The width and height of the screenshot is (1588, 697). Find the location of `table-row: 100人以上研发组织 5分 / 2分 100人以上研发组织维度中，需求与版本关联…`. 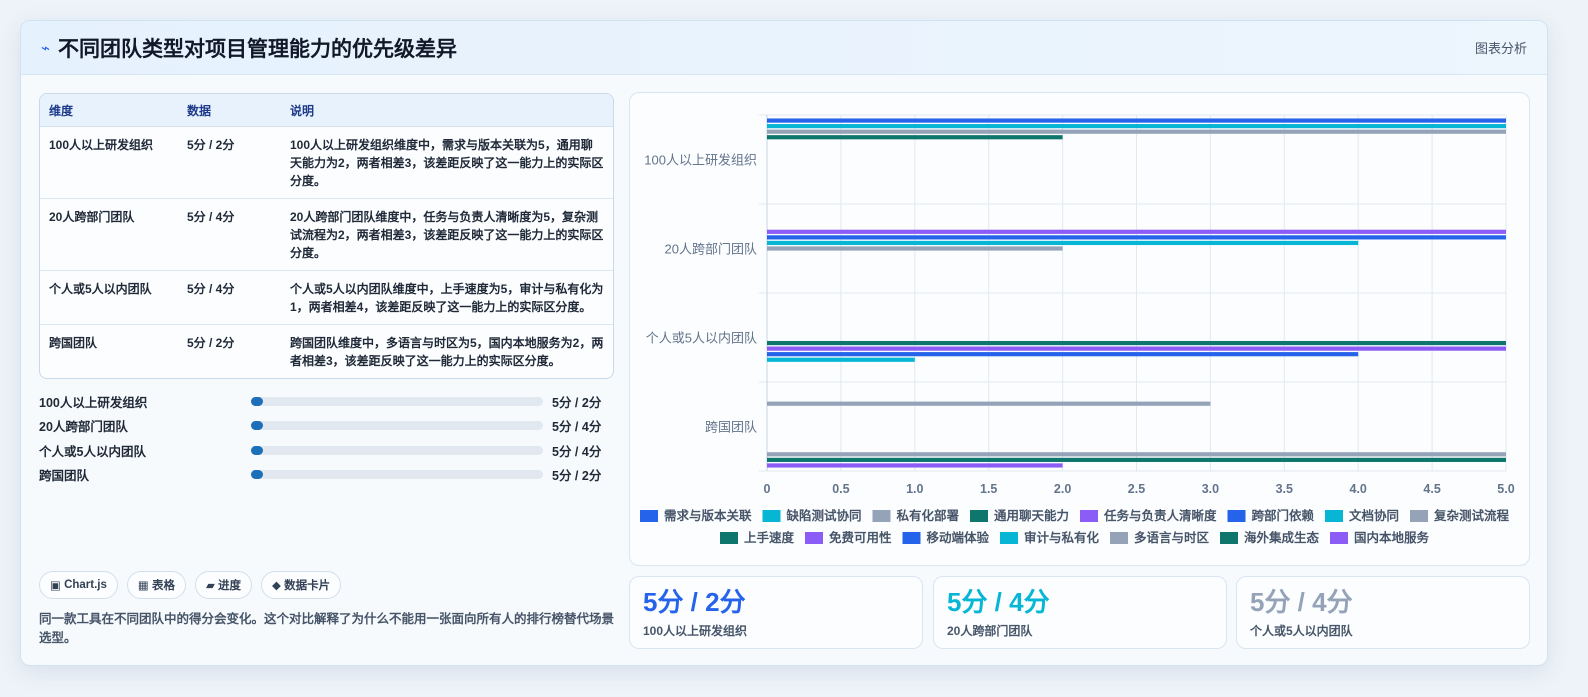

table-row: 100人以上研发组织 5分 / 2分 100人以上研发组织维度中，需求与版本关联… is located at coordinates (326, 163).